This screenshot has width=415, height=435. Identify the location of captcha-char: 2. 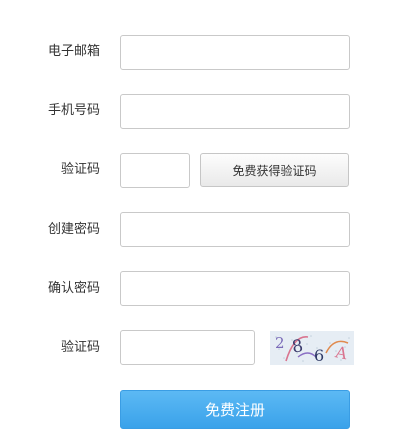
(280, 343).